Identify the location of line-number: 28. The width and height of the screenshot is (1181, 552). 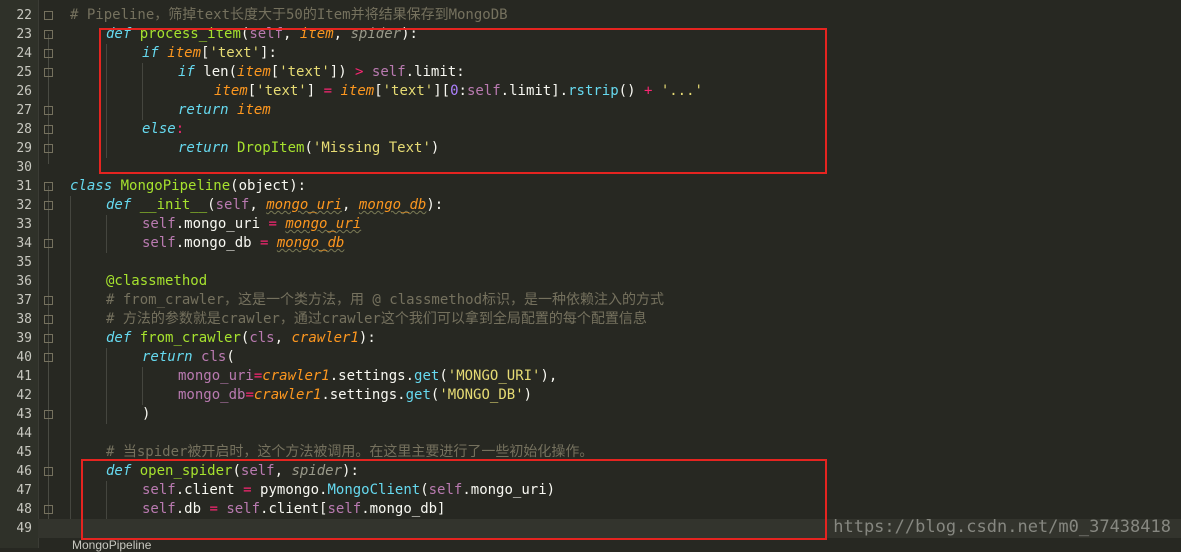
(24, 129).